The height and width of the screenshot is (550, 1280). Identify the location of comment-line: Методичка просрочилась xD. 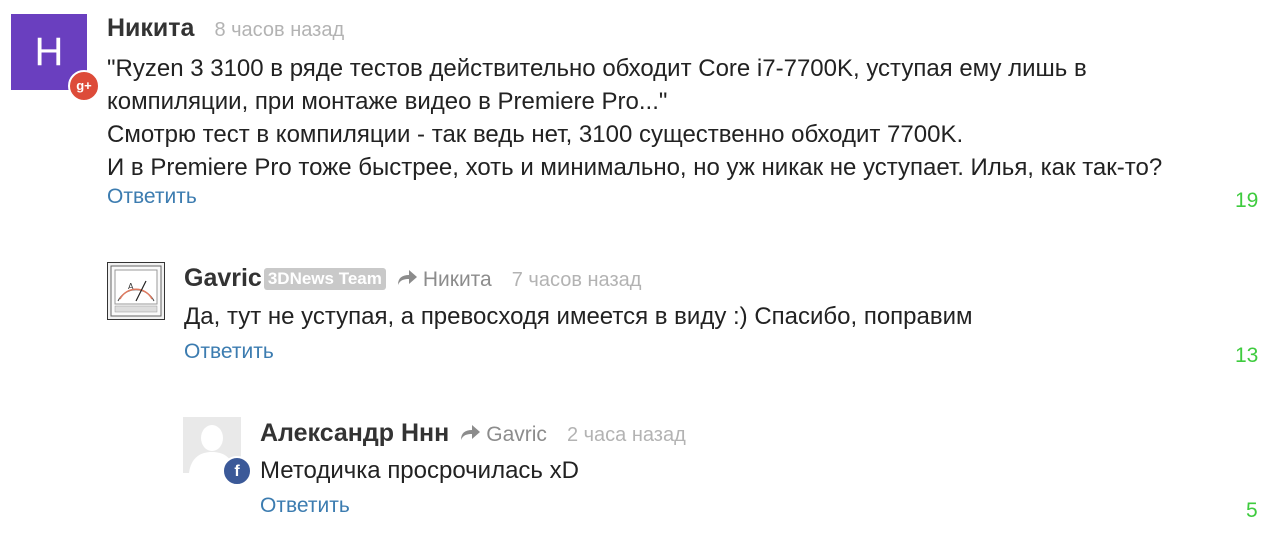
(419, 470).